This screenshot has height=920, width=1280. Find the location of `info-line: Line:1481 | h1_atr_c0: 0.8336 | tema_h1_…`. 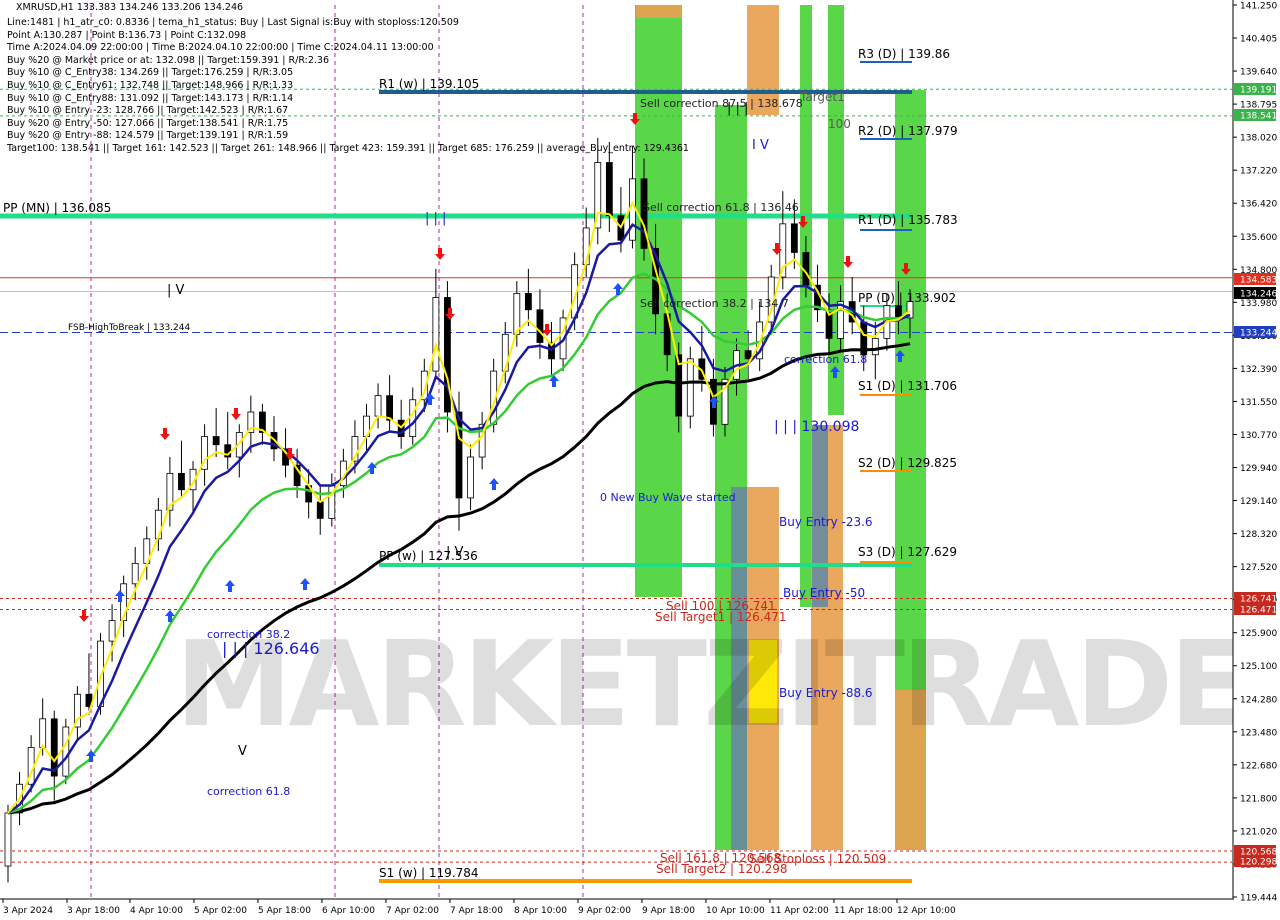

info-line: Line:1481 | h1_atr_c0: 0.8336 | tema_h1_… is located at coordinates (233, 22).